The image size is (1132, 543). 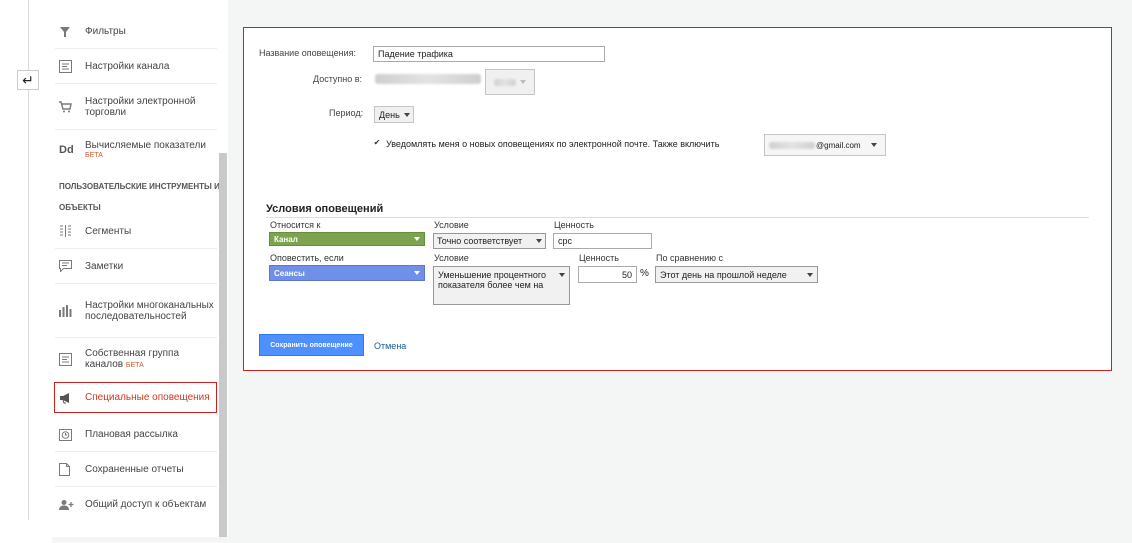 I want to click on sidebar-item-label: Сохраненные отчеты, so click(x=134, y=469).